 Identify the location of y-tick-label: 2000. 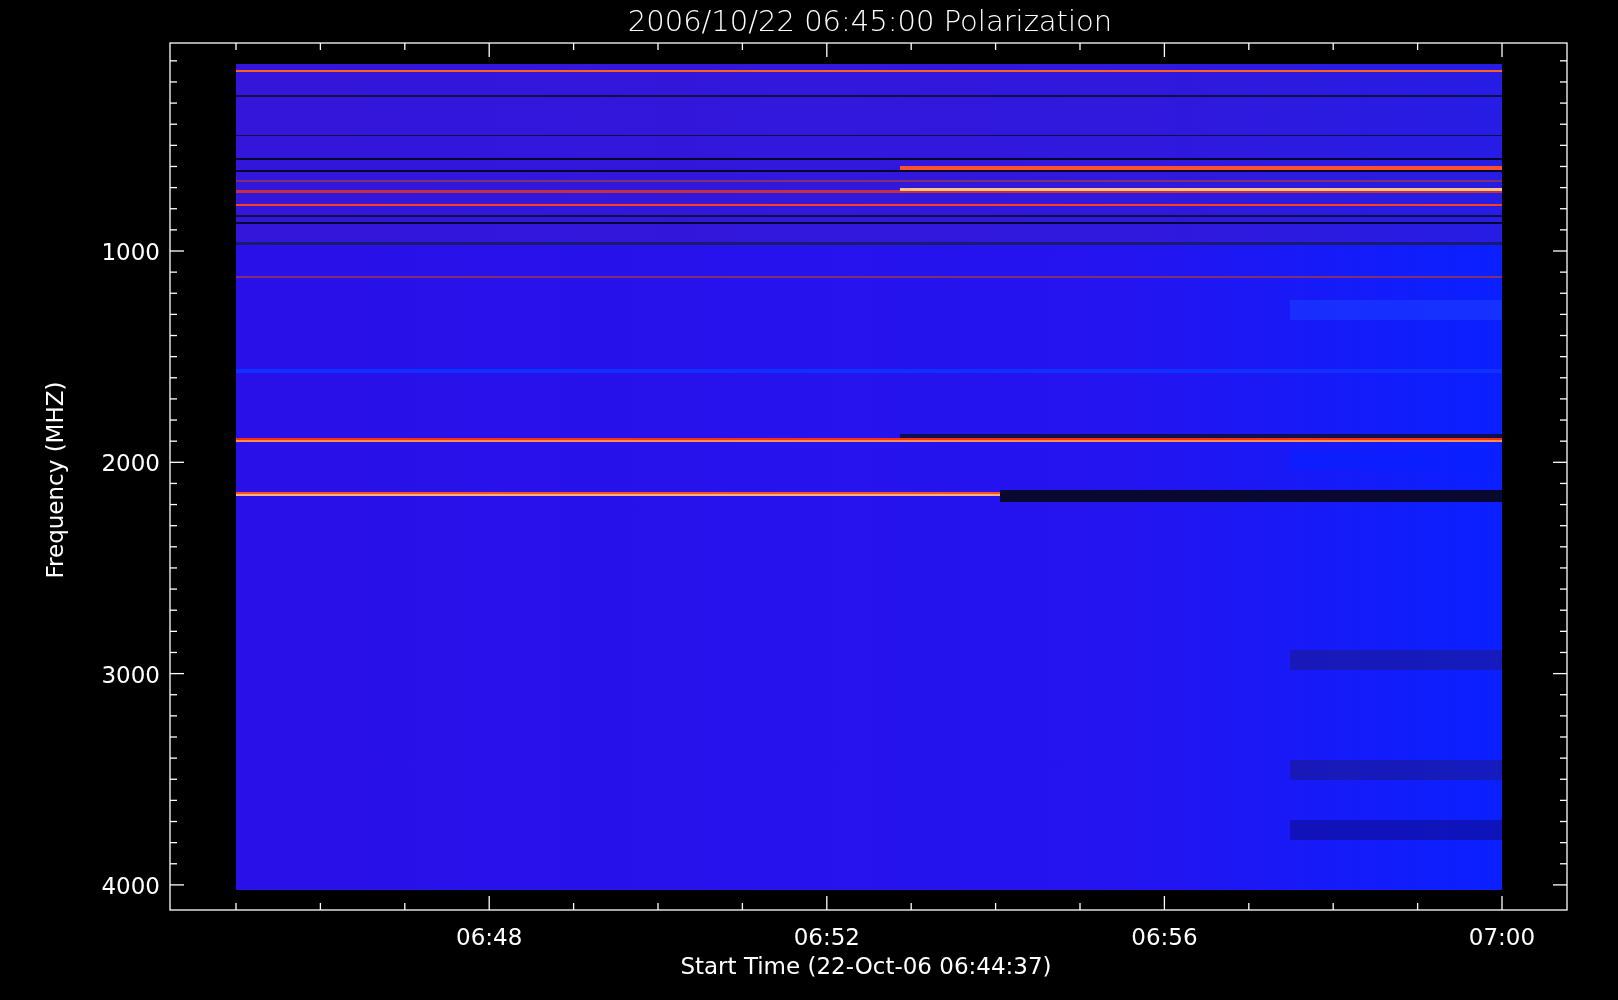
(130, 463).